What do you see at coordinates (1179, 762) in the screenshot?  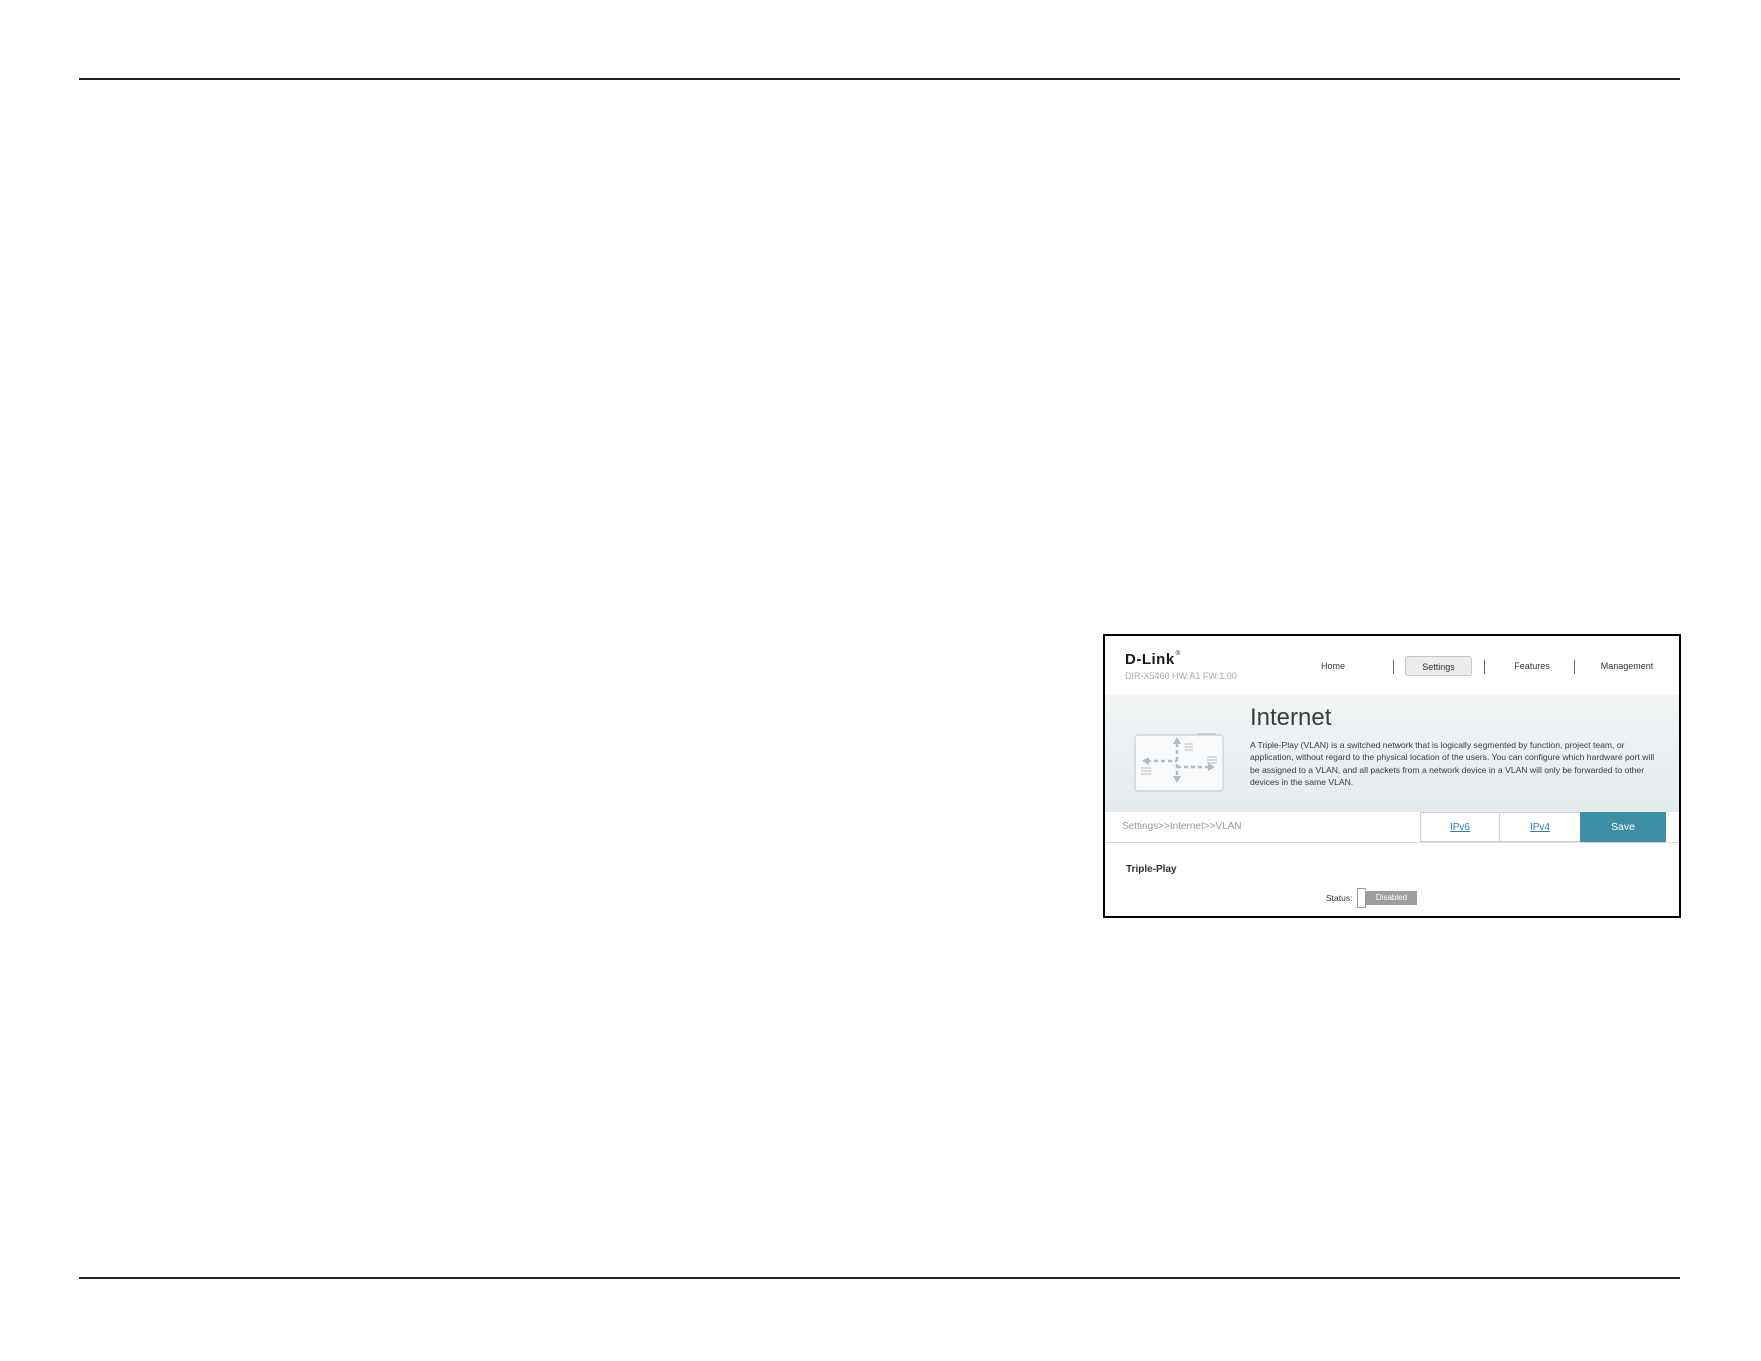 I see `network-diagram-icon` at bounding box center [1179, 762].